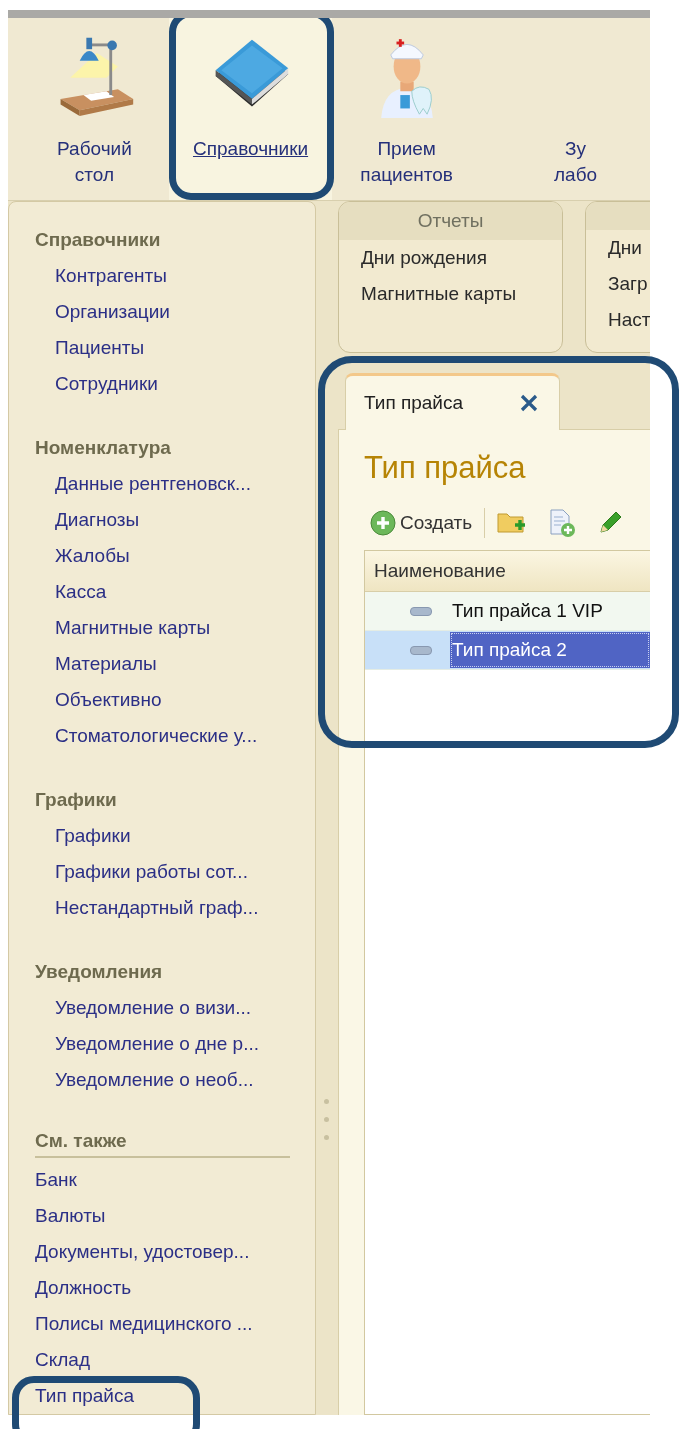 Image resolution: width=679 pixels, height=1429 pixels. What do you see at coordinates (575, 109) in the screenshot?
I see `section-button: Зу лабо` at bounding box center [575, 109].